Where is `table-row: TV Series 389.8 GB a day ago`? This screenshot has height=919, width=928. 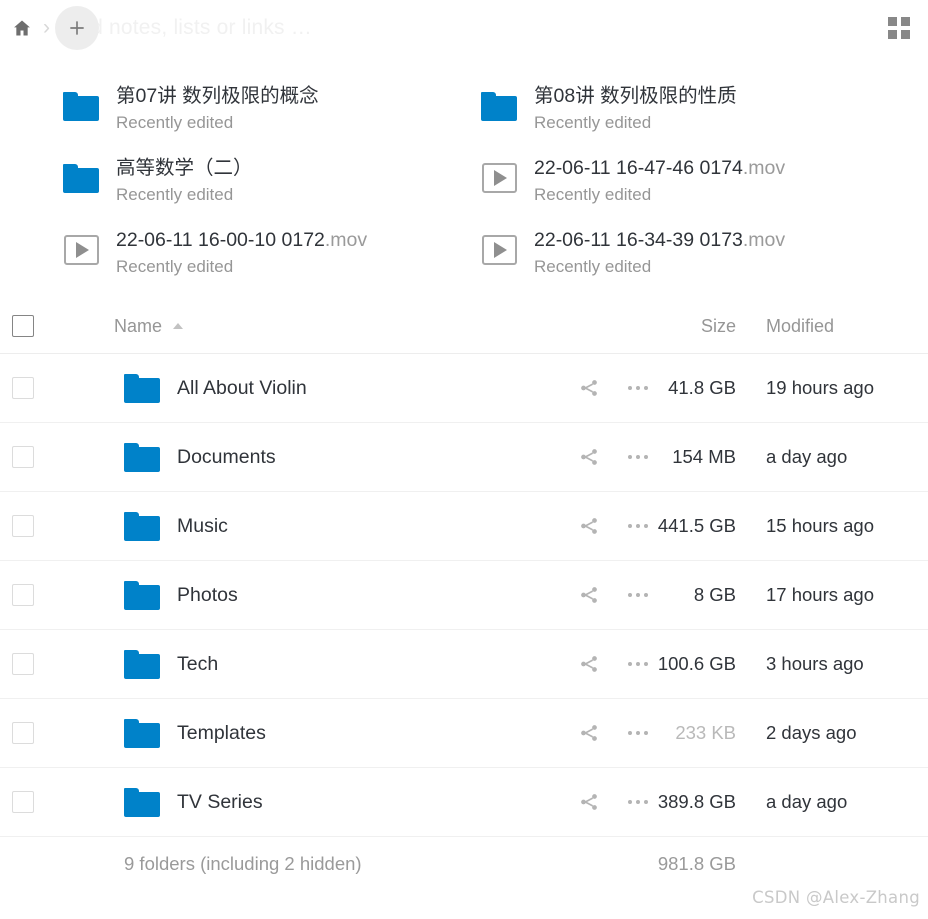 table-row: TV Series 389.8 GB a day ago is located at coordinates (464, 802).